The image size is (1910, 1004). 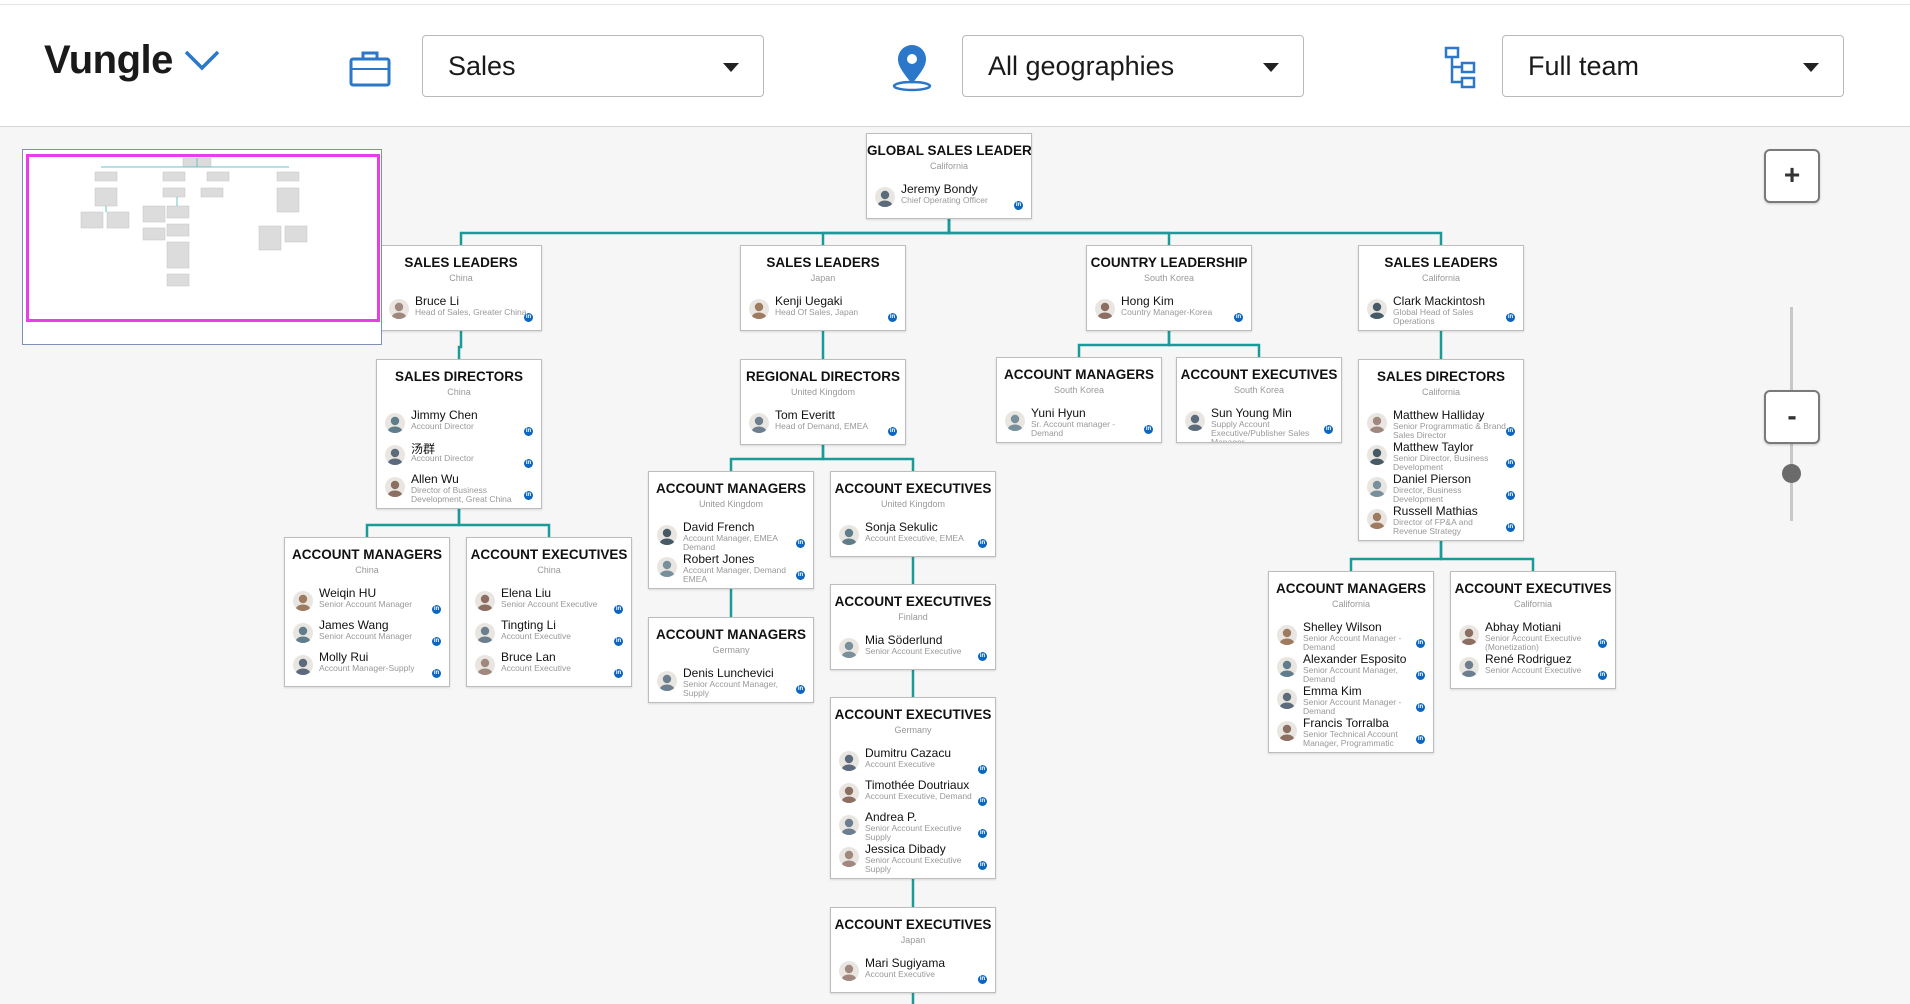 I want to click on person-row: 汤群 Account Director in, so click(x=459, y=455).